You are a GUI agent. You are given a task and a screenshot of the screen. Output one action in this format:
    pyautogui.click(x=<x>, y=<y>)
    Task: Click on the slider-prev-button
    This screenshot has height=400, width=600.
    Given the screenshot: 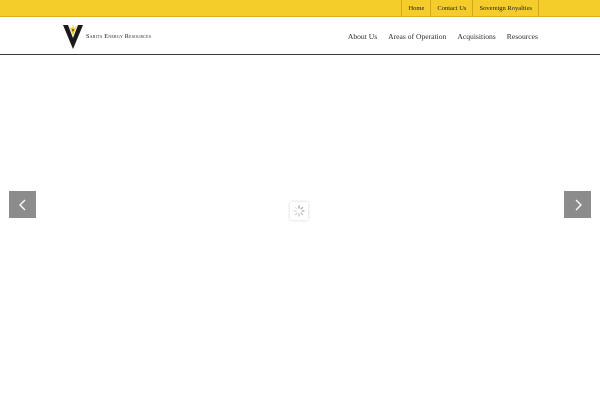 What is the action you would take?
    pyautogui.click(x=22, y=204)
    